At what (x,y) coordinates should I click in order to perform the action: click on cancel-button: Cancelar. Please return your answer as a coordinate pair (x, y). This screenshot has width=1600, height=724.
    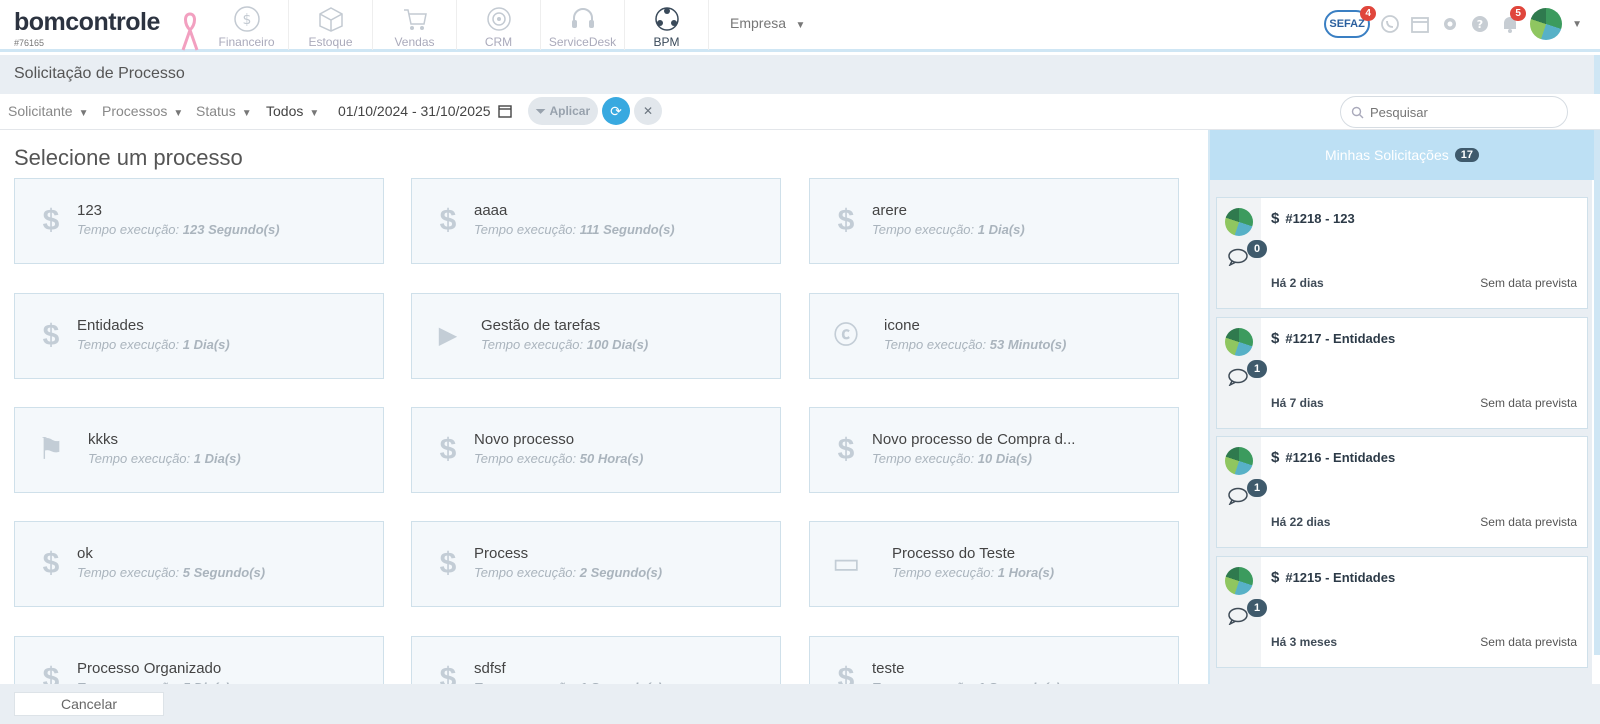
    Looking at the image, I should click on (89, 704).